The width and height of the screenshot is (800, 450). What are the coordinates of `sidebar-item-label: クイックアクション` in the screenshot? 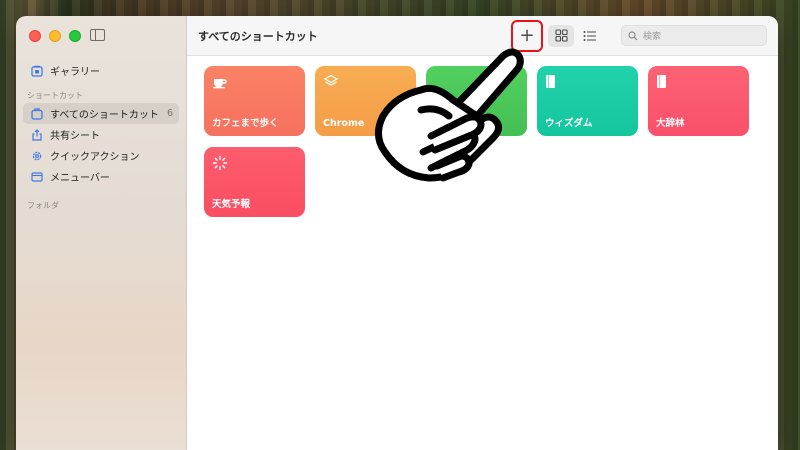 It's located at (95, 157).